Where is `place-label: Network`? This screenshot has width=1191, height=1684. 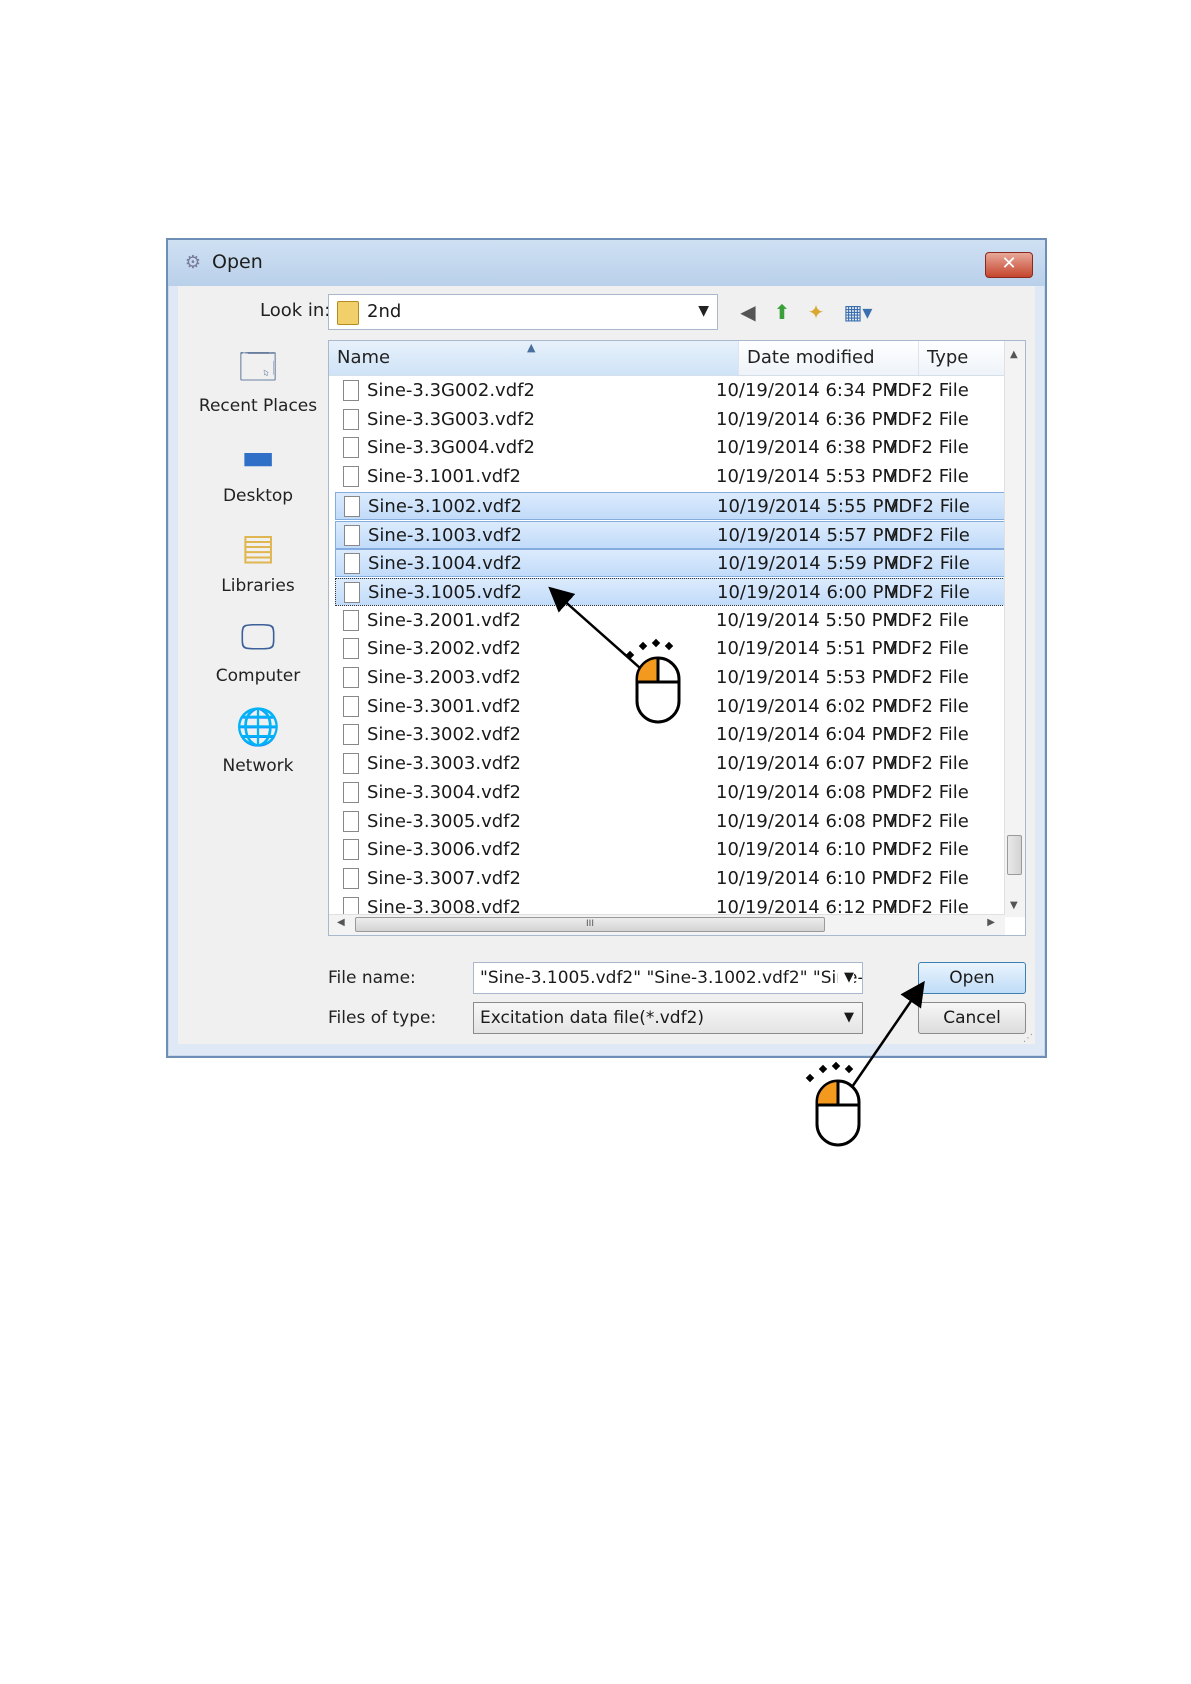 place-label: Network is located at coordinates (258, 766).